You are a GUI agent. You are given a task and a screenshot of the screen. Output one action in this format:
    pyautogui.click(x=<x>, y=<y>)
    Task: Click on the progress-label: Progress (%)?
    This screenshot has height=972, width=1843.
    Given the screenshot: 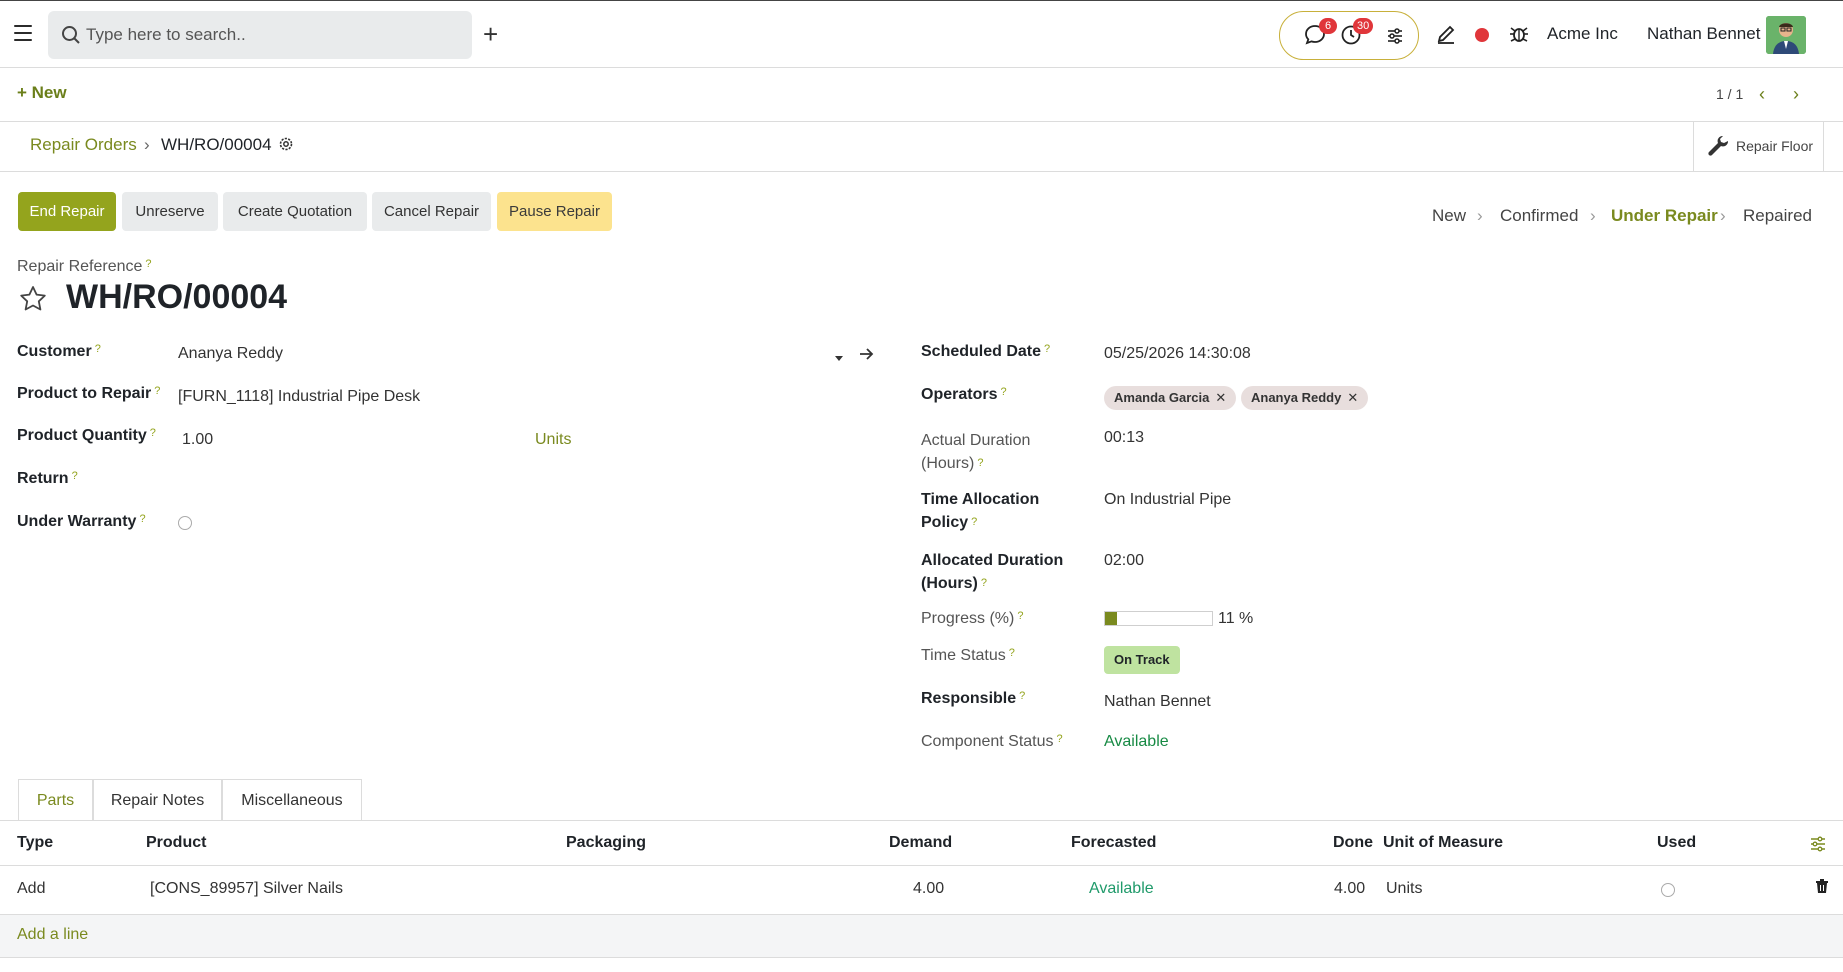 What is the action you would take?
    pyautogui.click(x=972, y=618)
    